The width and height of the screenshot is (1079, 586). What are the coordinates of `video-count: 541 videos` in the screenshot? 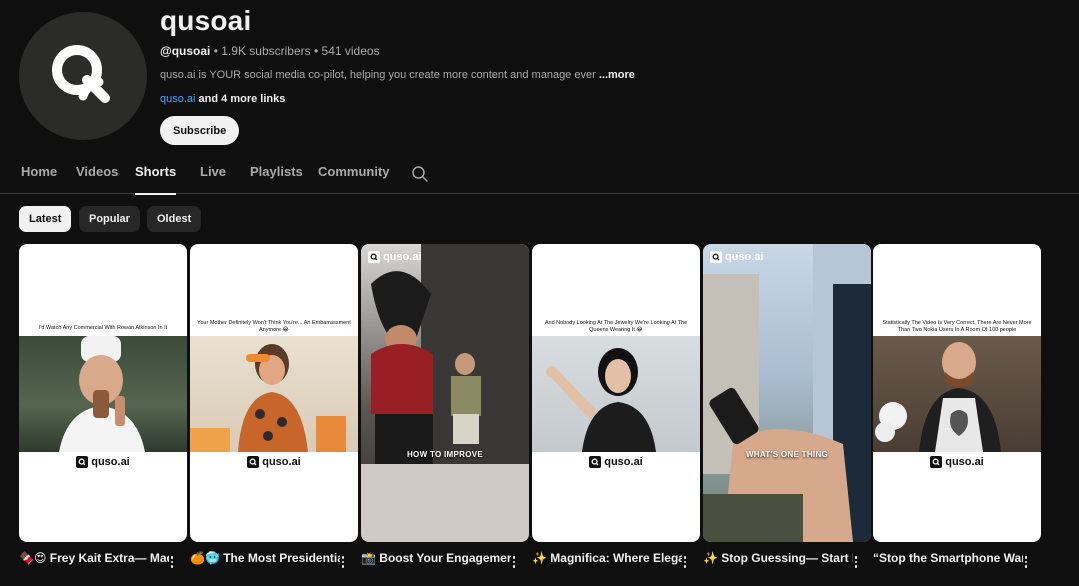 It's located at (350, 51).